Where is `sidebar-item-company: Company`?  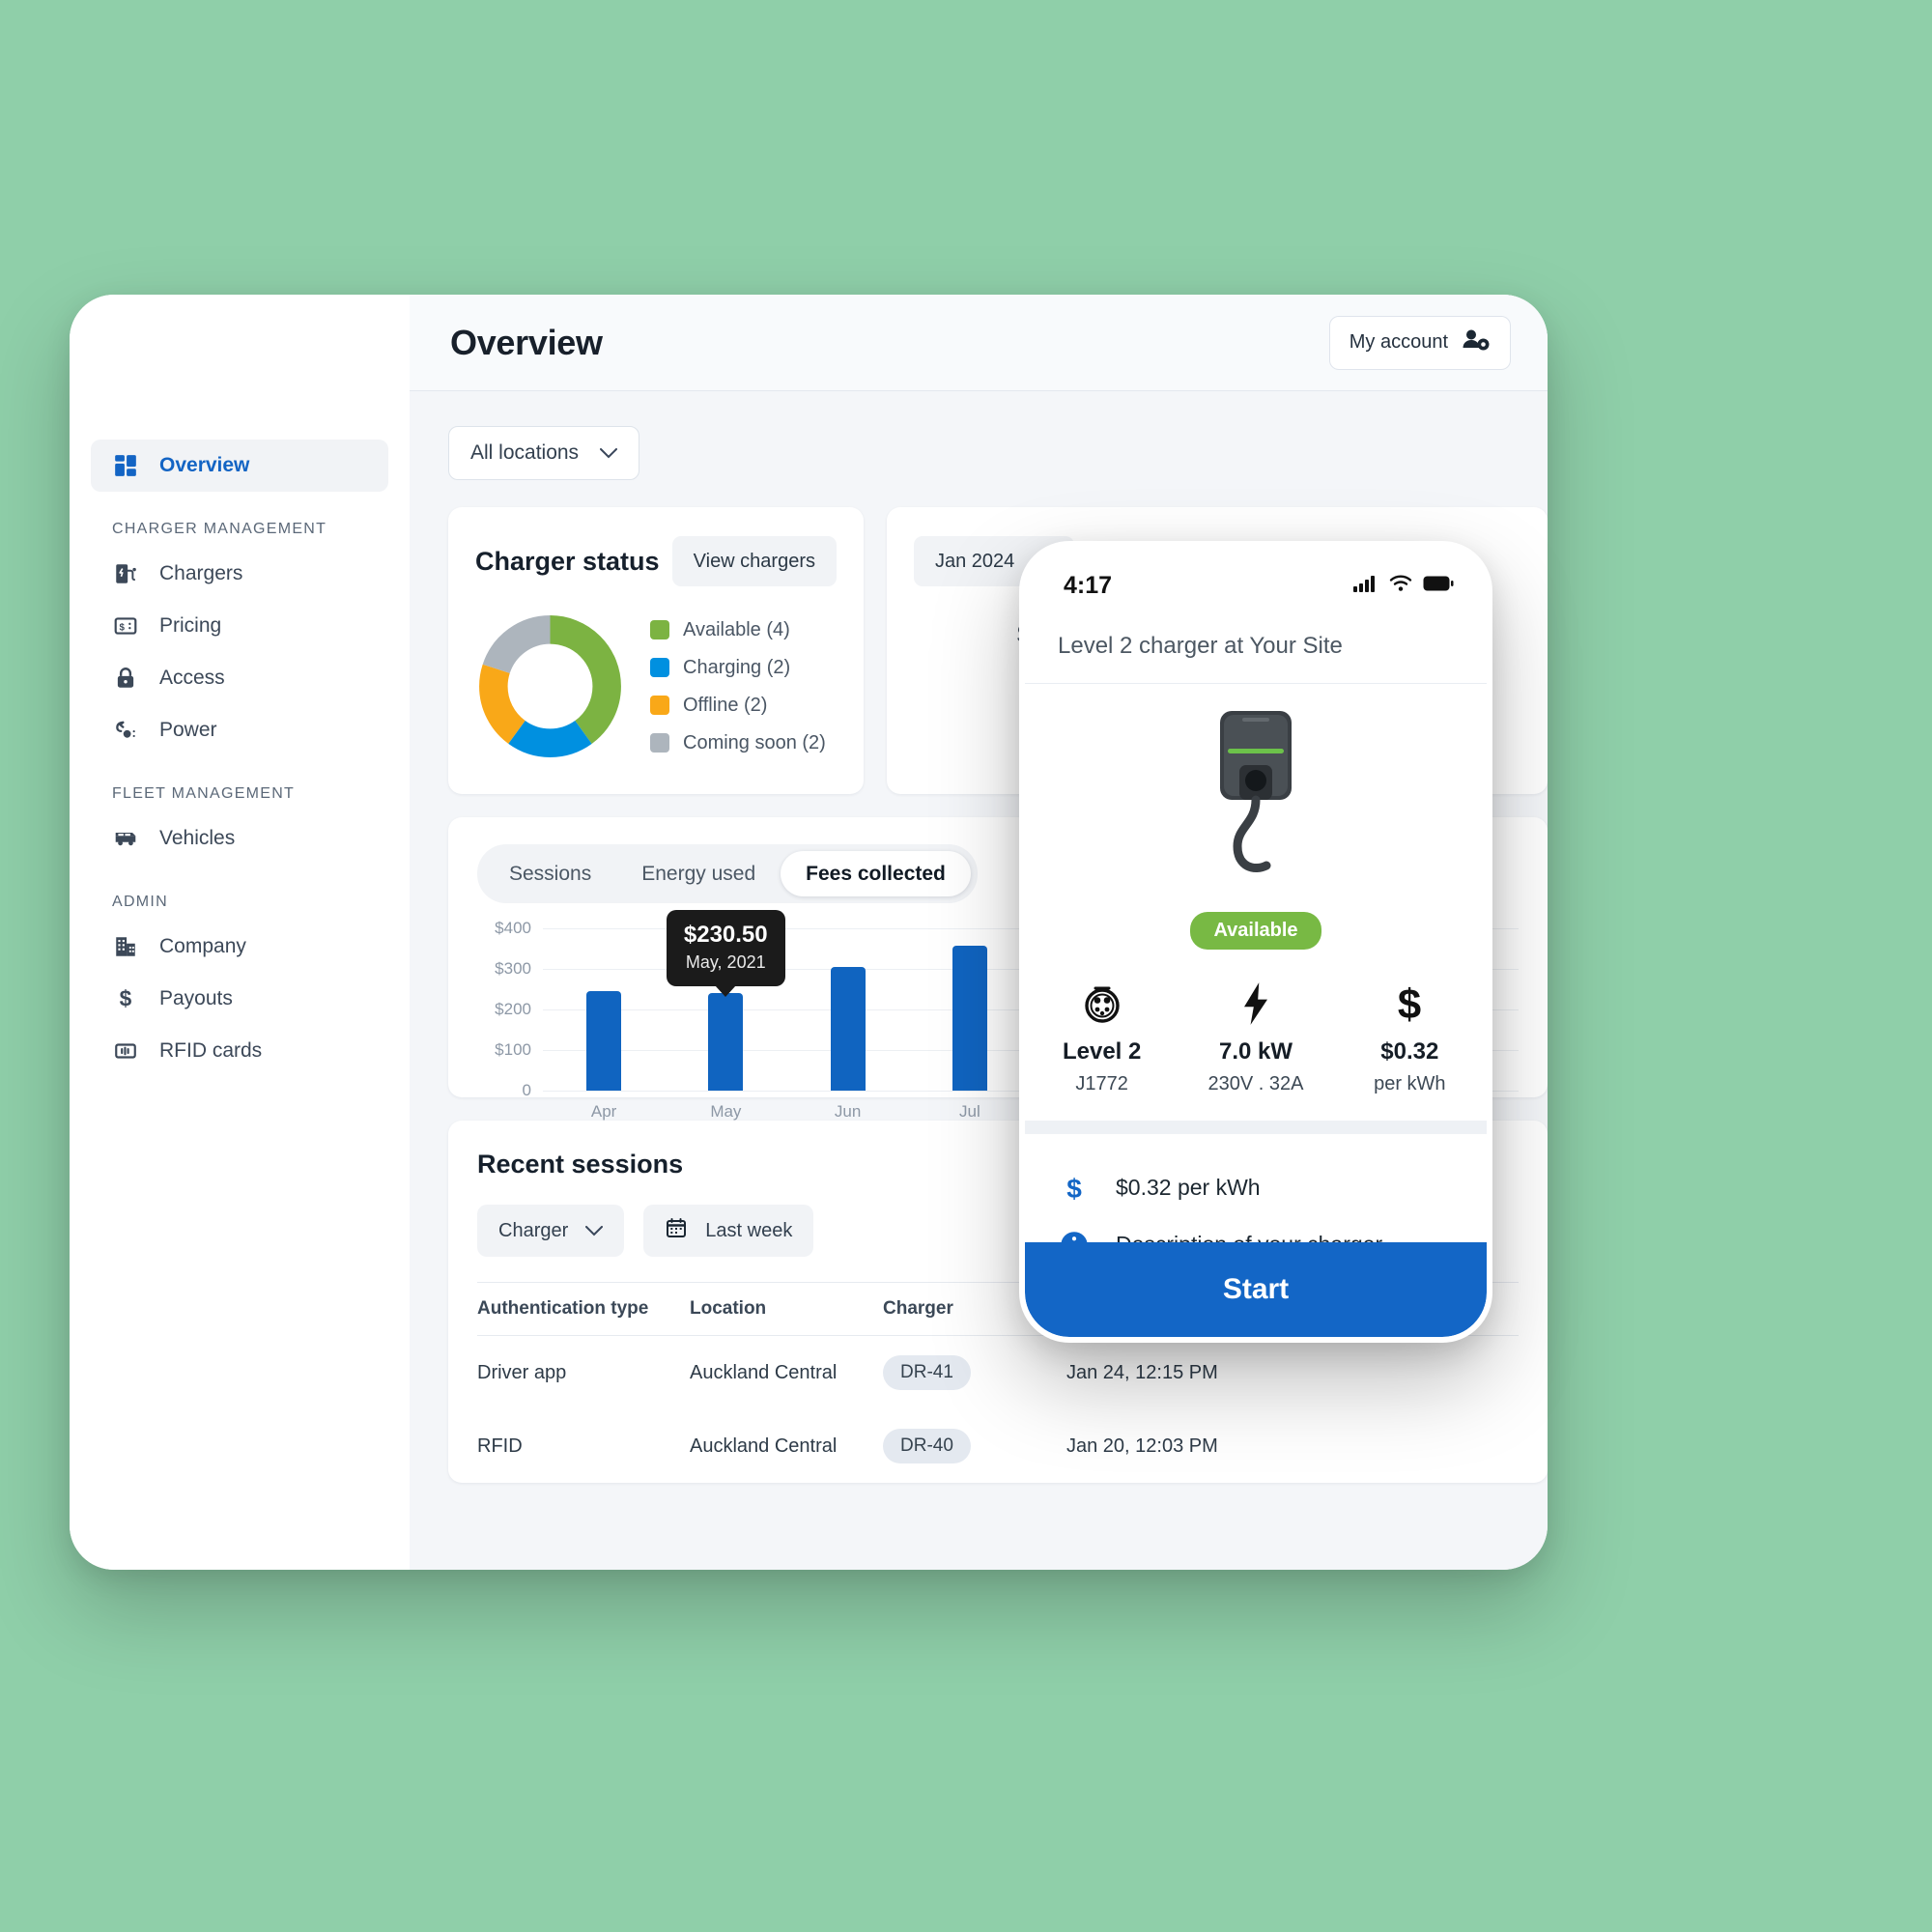 sidebar-item-company: Company is located at coordinates (239, 947).